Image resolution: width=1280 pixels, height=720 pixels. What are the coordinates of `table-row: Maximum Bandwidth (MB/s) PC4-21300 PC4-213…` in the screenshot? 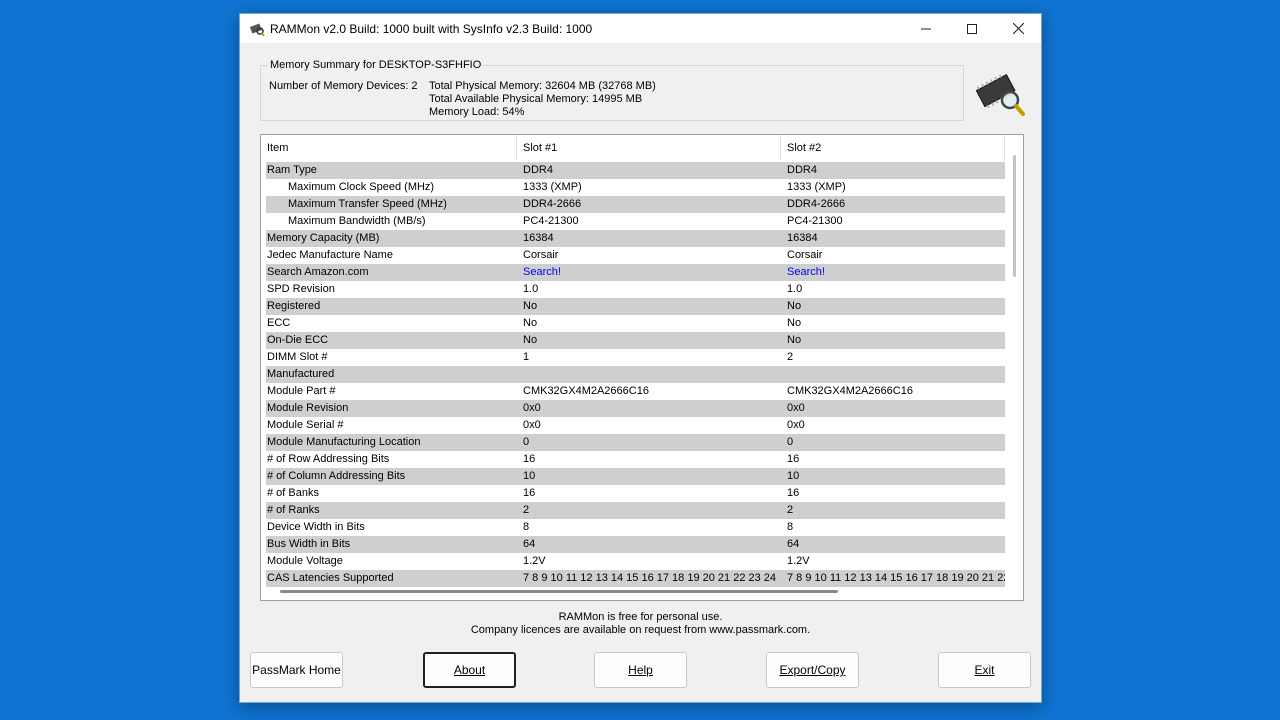 It's located at (635, 221).